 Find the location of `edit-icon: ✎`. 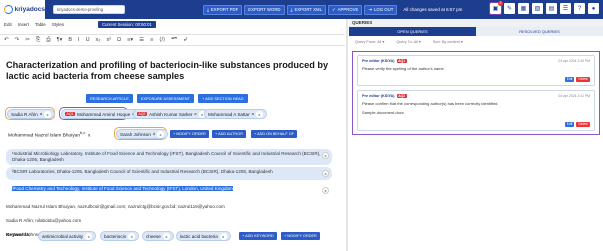

edit-icon: ✎ is located at coordinates (509, 8).